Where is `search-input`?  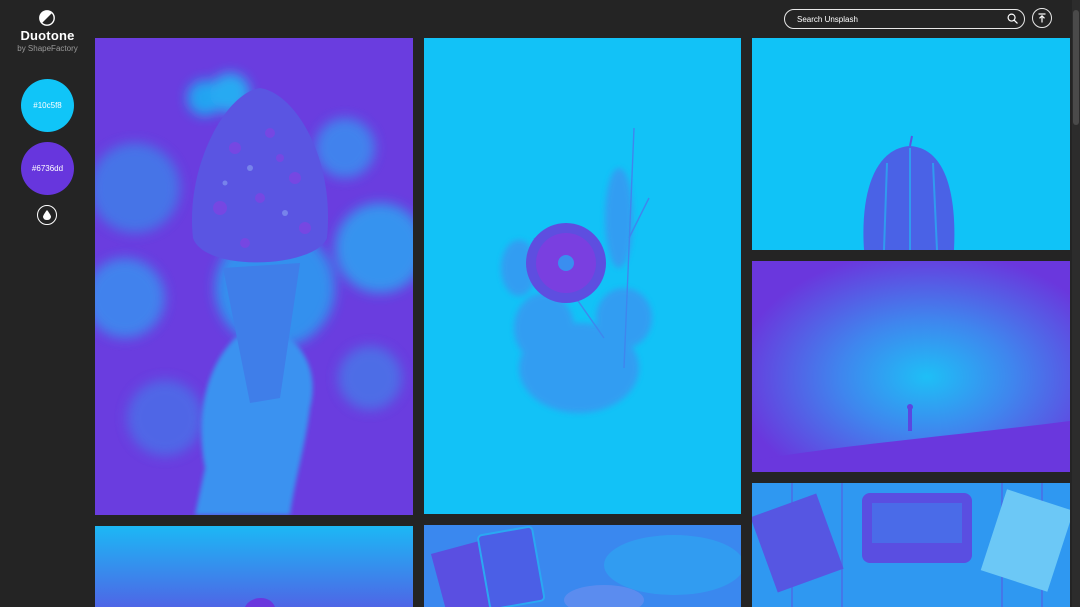
search-input is located at coordinates (897, 19).